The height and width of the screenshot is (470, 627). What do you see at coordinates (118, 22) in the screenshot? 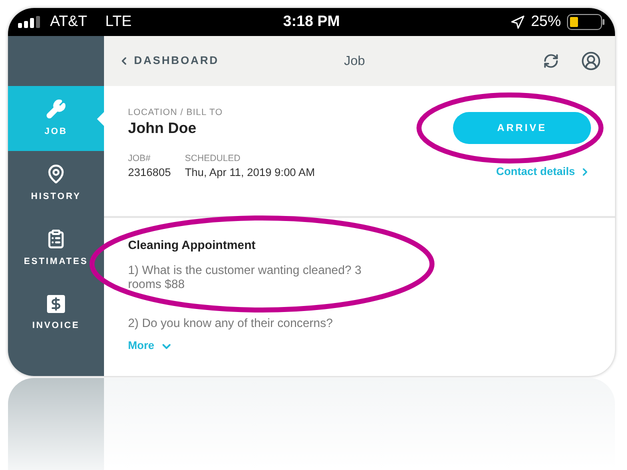
I see `network-label: LTE` at bounding box center [118, 22].